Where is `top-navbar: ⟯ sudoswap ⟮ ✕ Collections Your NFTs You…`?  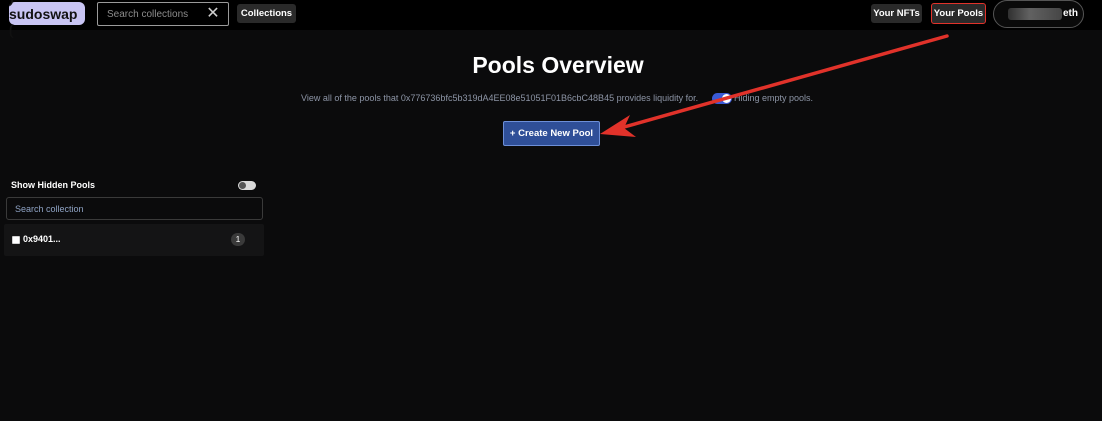 top-navbar: ⟯ sudoswap ⟮ ✕ Collections Your NFTs You… is located at coordinates (551, 19).